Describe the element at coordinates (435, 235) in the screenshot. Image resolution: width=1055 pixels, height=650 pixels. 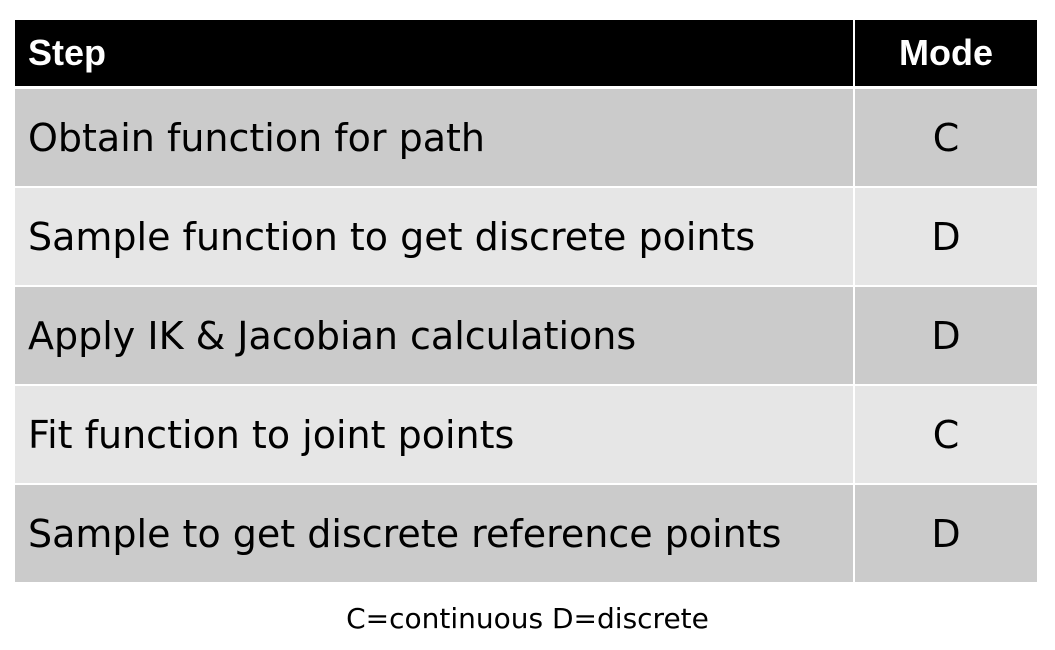
I see `step-cell: Sample function to get discrete points` at that location.